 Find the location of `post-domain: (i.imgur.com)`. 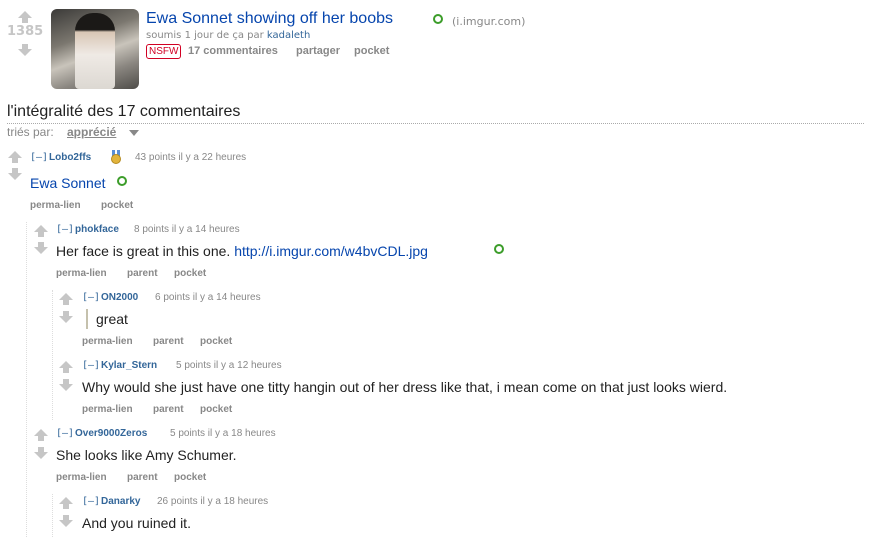

post-domain: (i.imgur.com) is located at coordinates (488, 21).